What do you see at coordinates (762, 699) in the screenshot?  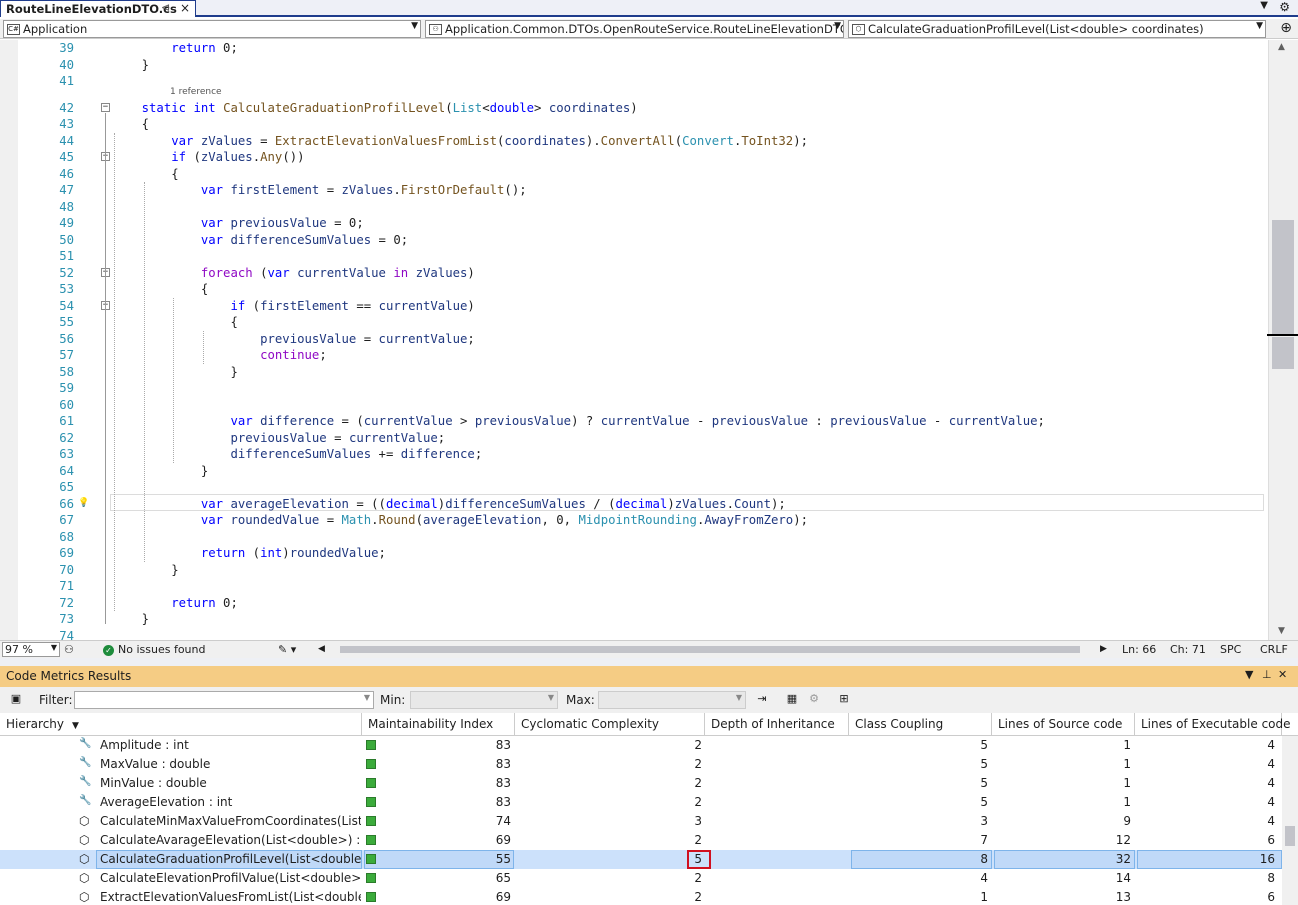 I see `apply-filter-icon: ⇥` at bounding box center [762, 699].